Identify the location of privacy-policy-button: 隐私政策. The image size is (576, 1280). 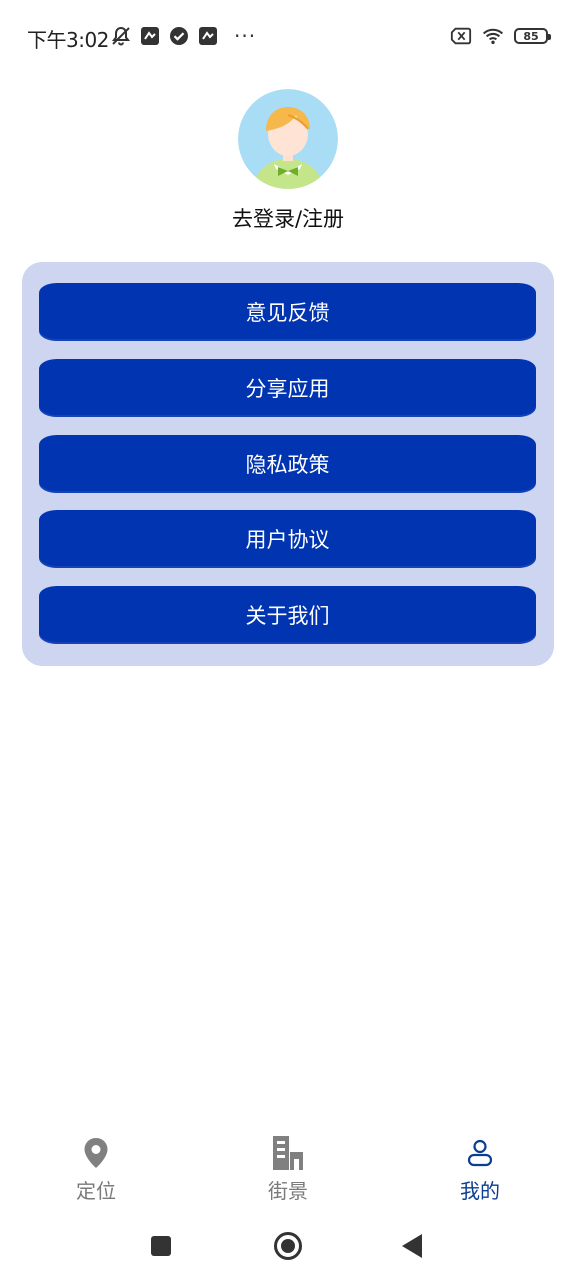
(287, 464).